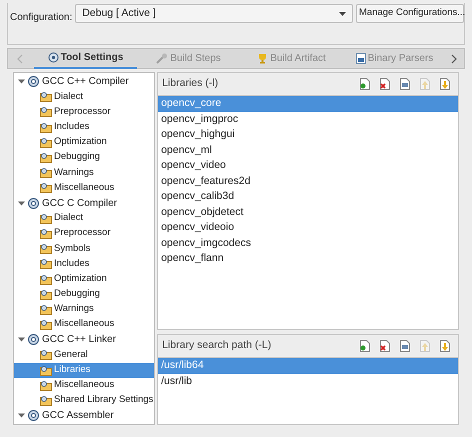 The image size is (472, 437). Describe the element at coordinates (162, 58) in the screenshot. I see `wrench-icon` at that location.